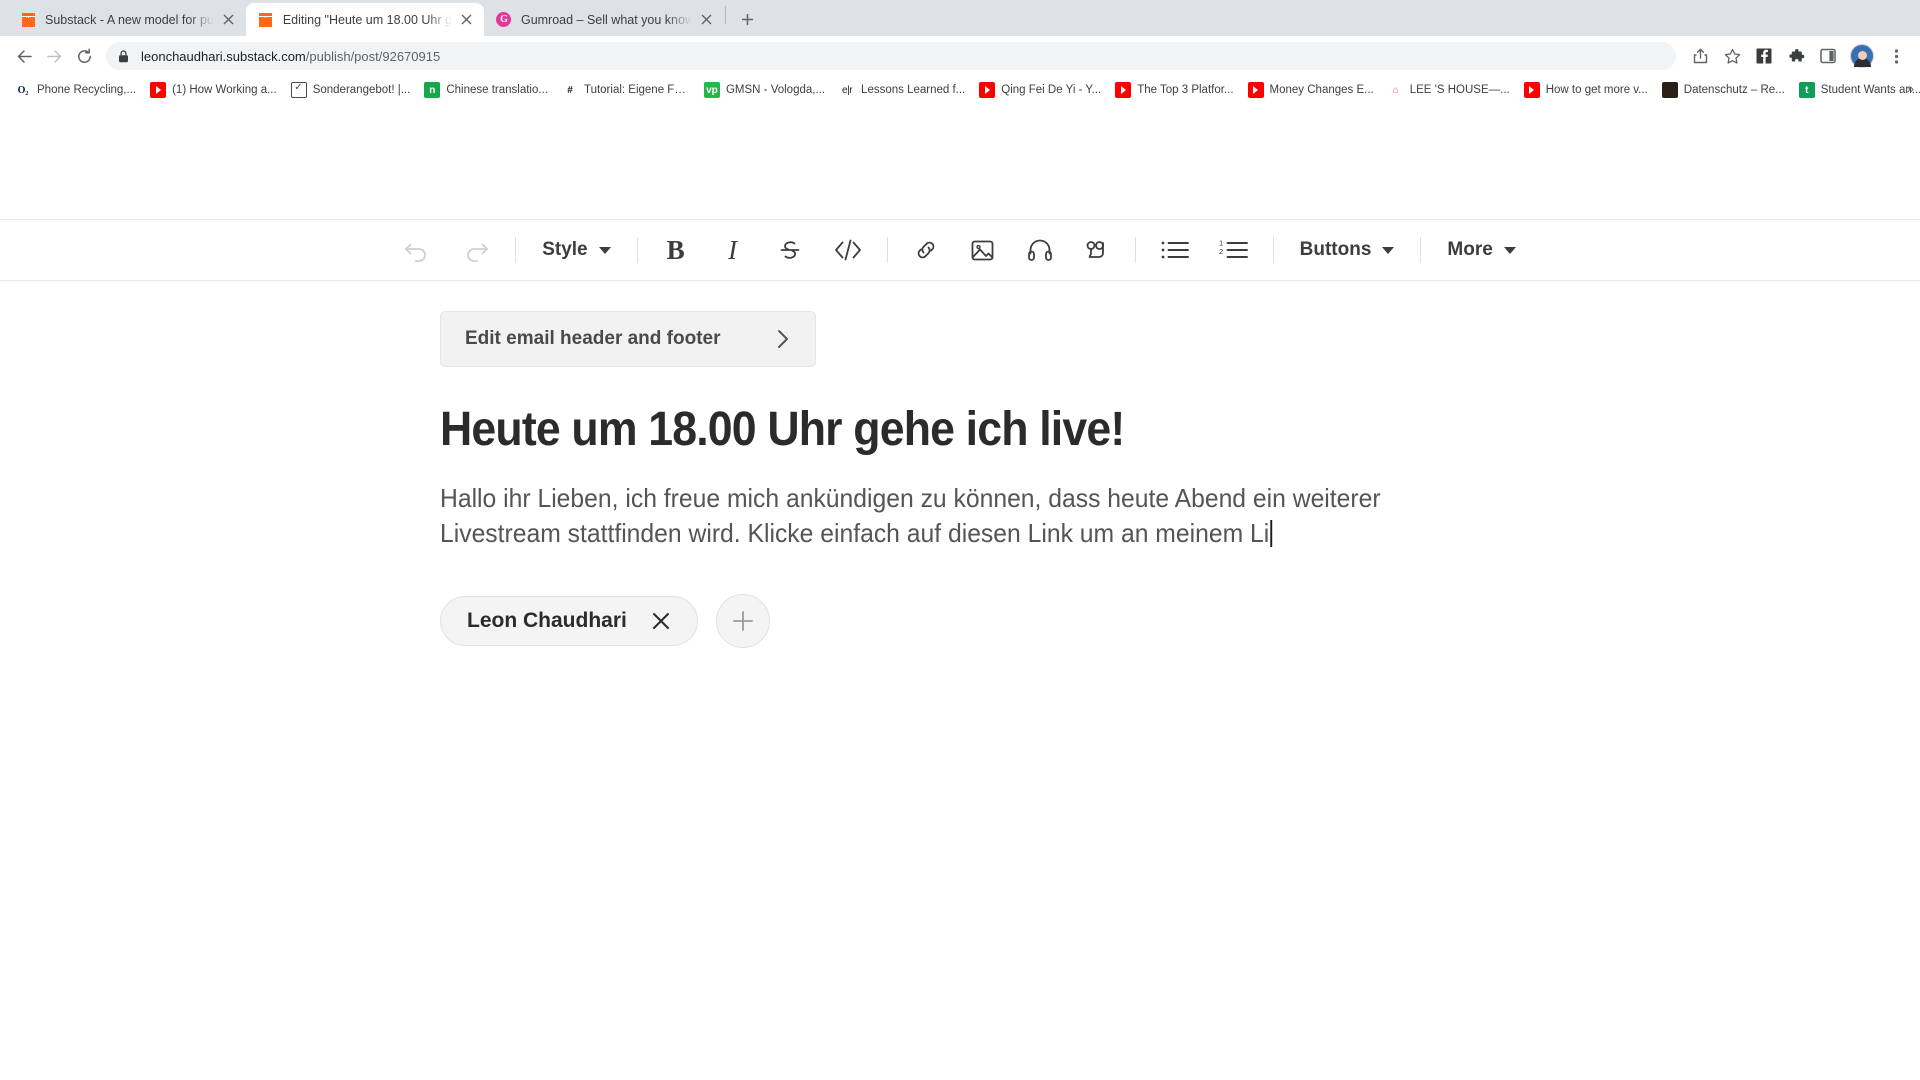 This screenshot has height=1080, width=1920. I want to click on code-icon, so click(848, 250).